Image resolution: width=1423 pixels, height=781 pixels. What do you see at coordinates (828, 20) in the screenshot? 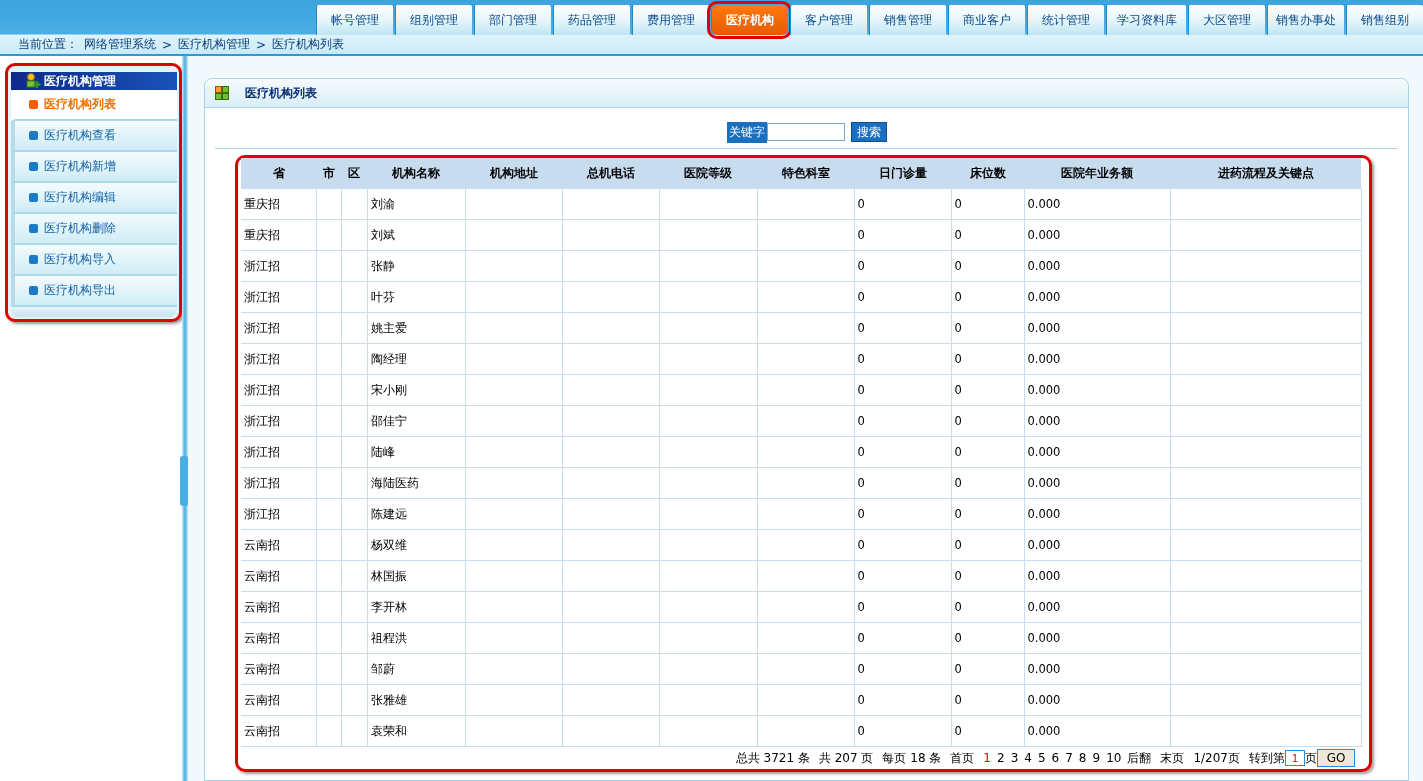
I see `nav-tab: 客户管理` at bounding box center [828, 20].